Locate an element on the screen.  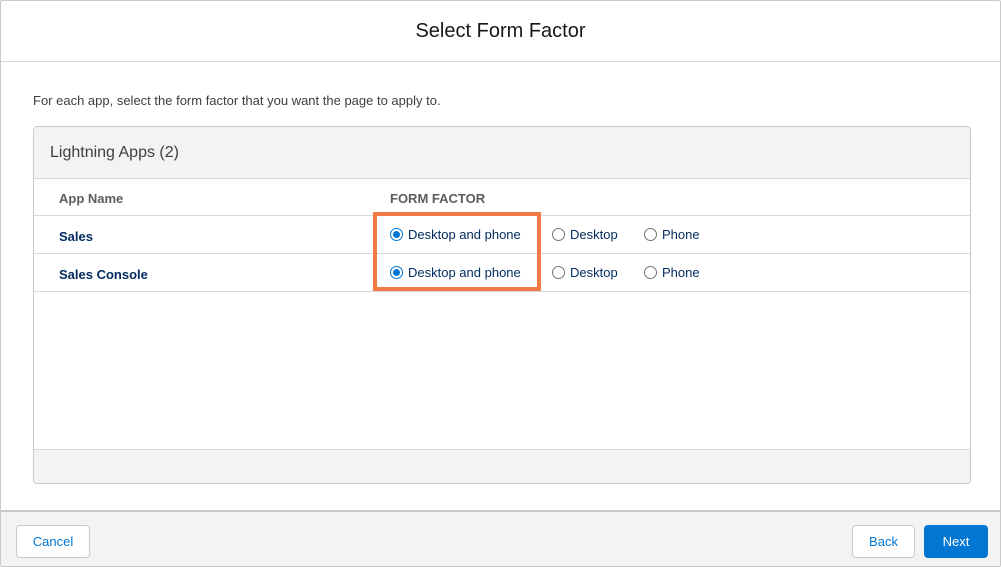
modal-title: Select Form Factor is located at coordinates (500, 30).